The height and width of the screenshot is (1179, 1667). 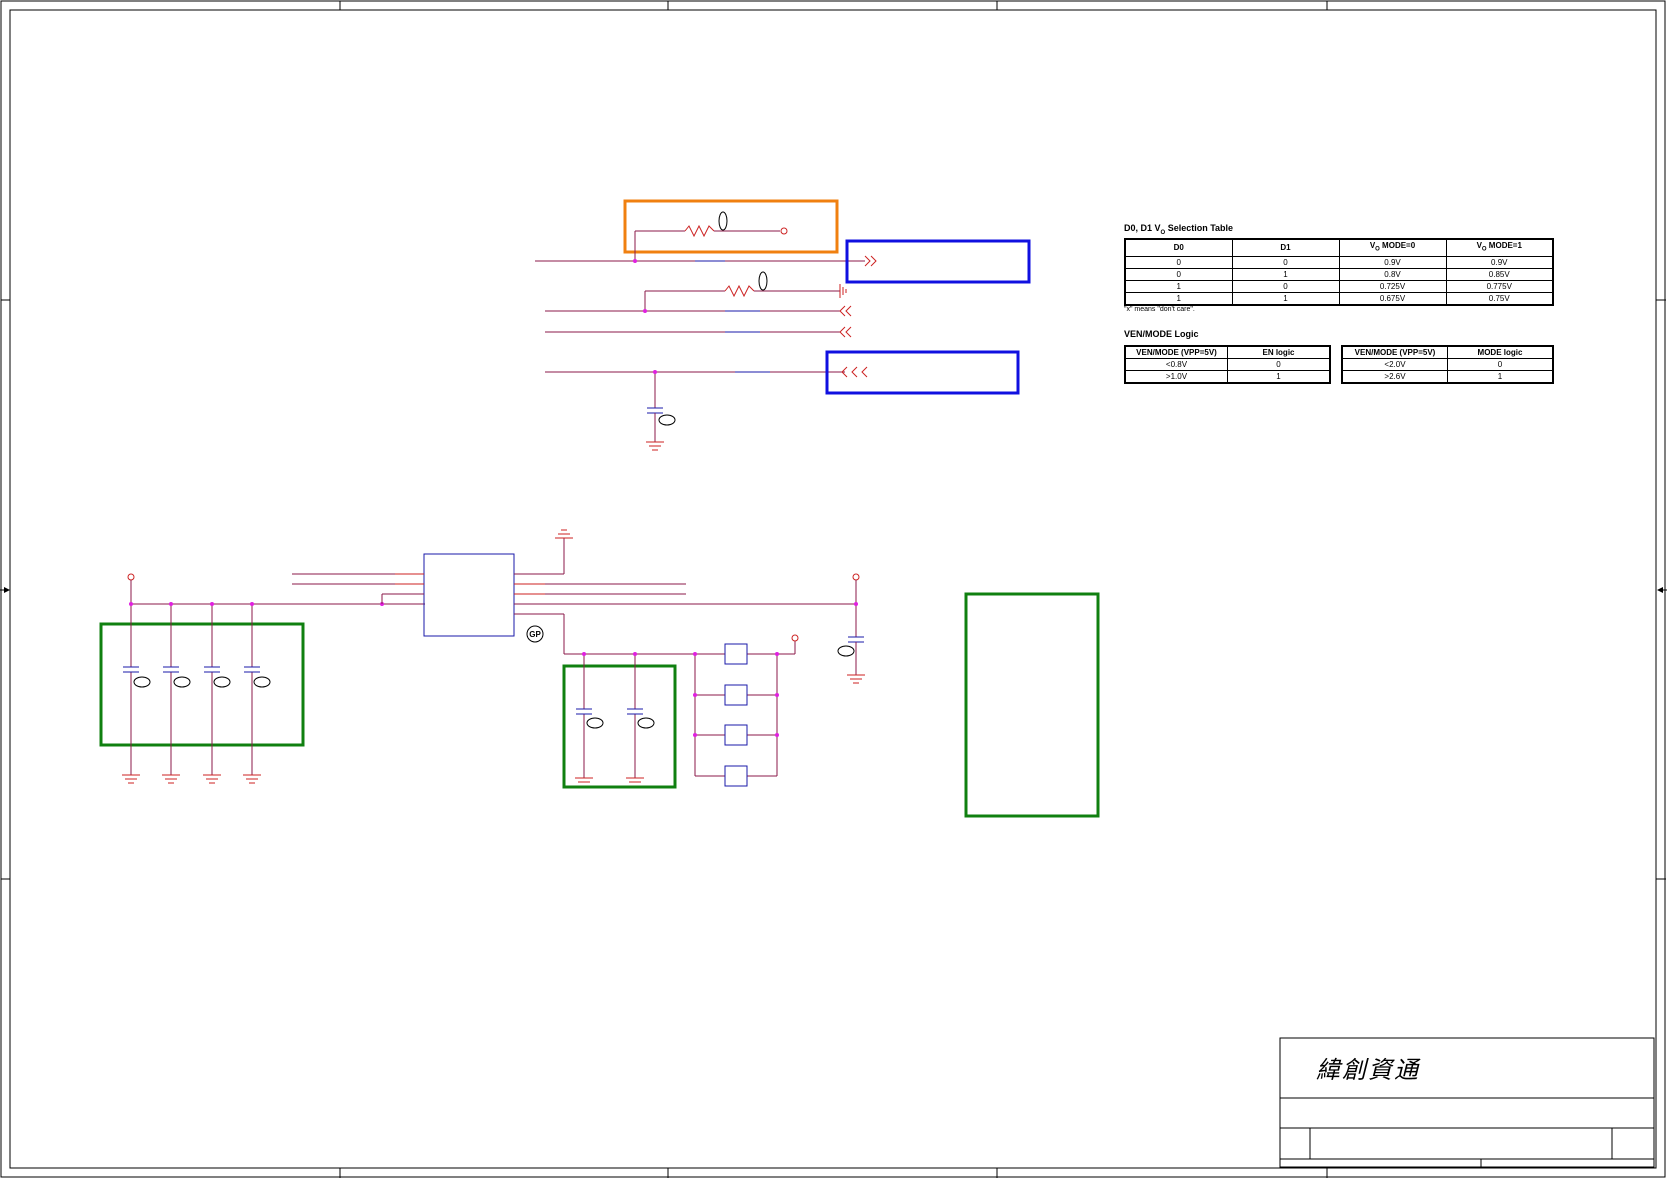 What do you see at coordinates (645, 316) in the screenshot?
I see `junction-dots` at bounding box center [645, 316].